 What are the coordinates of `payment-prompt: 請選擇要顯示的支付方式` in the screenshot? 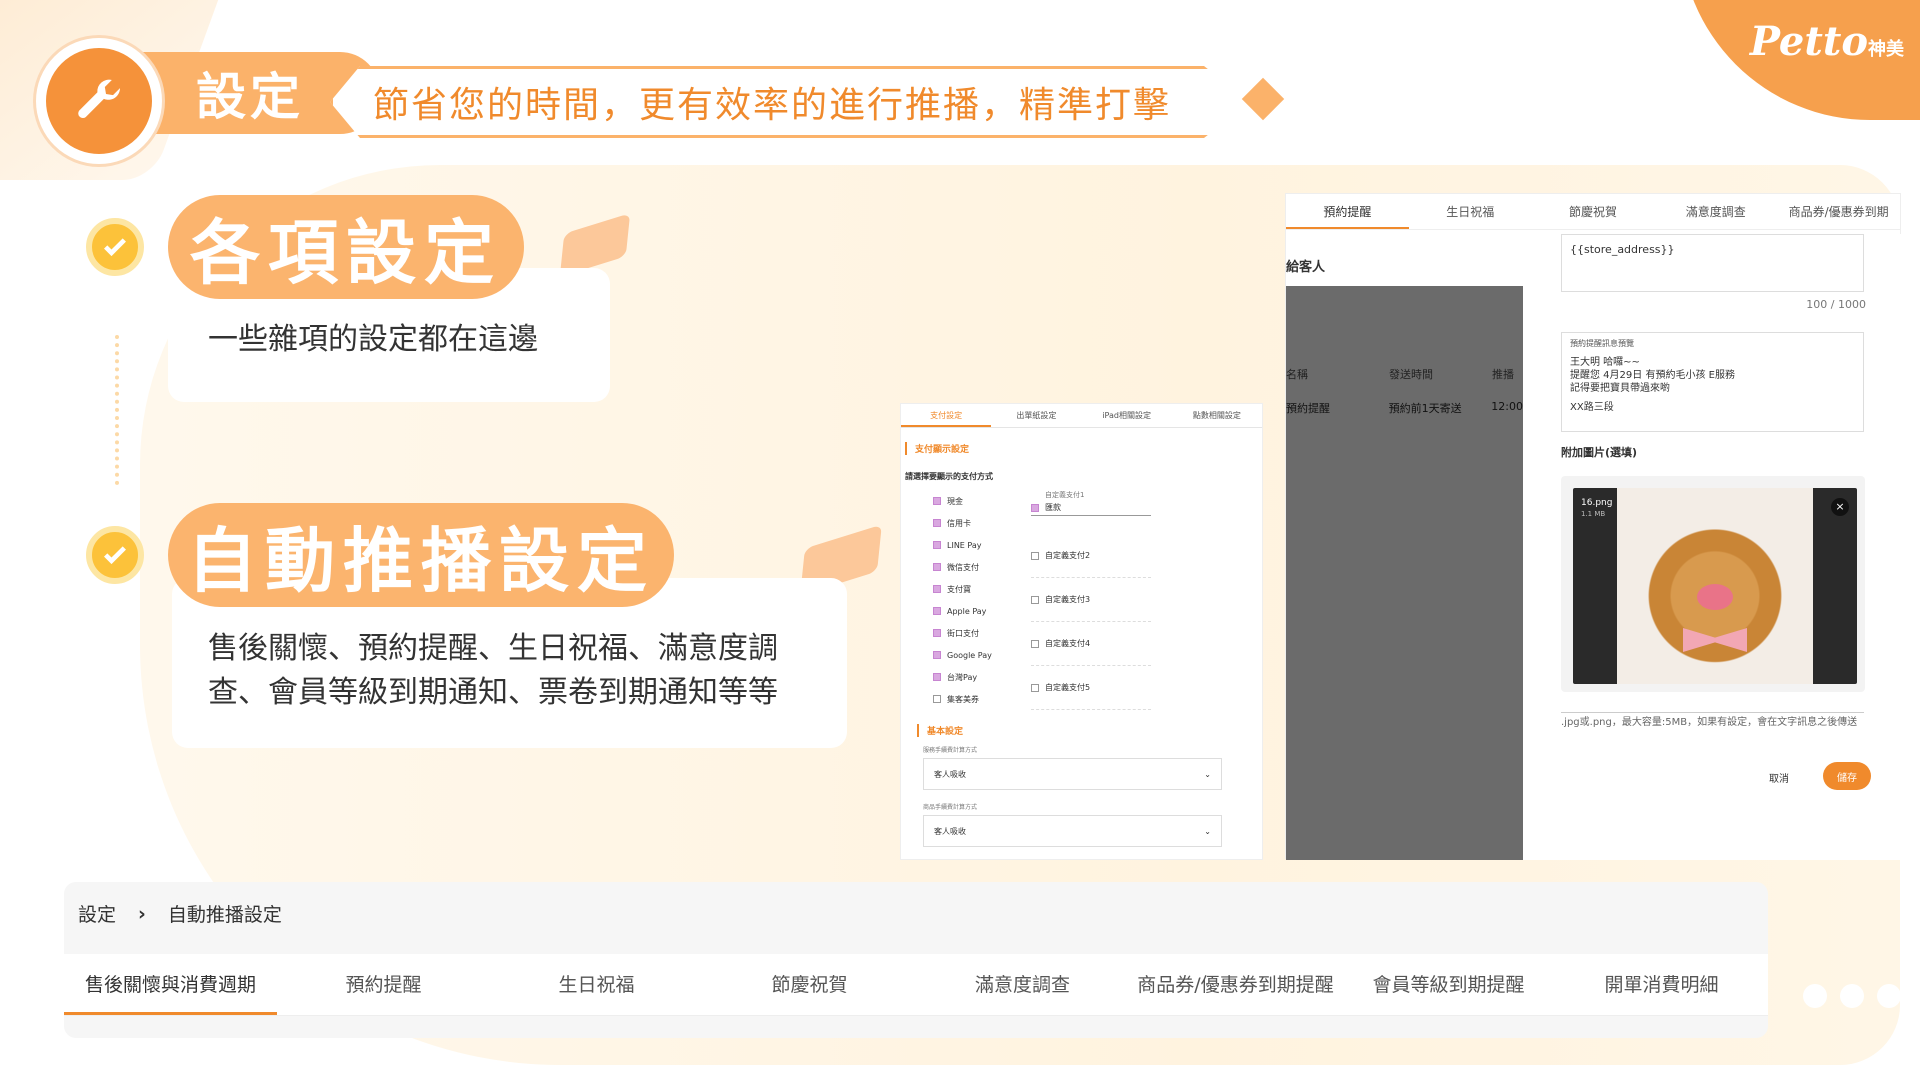 It's located at (949, 476).